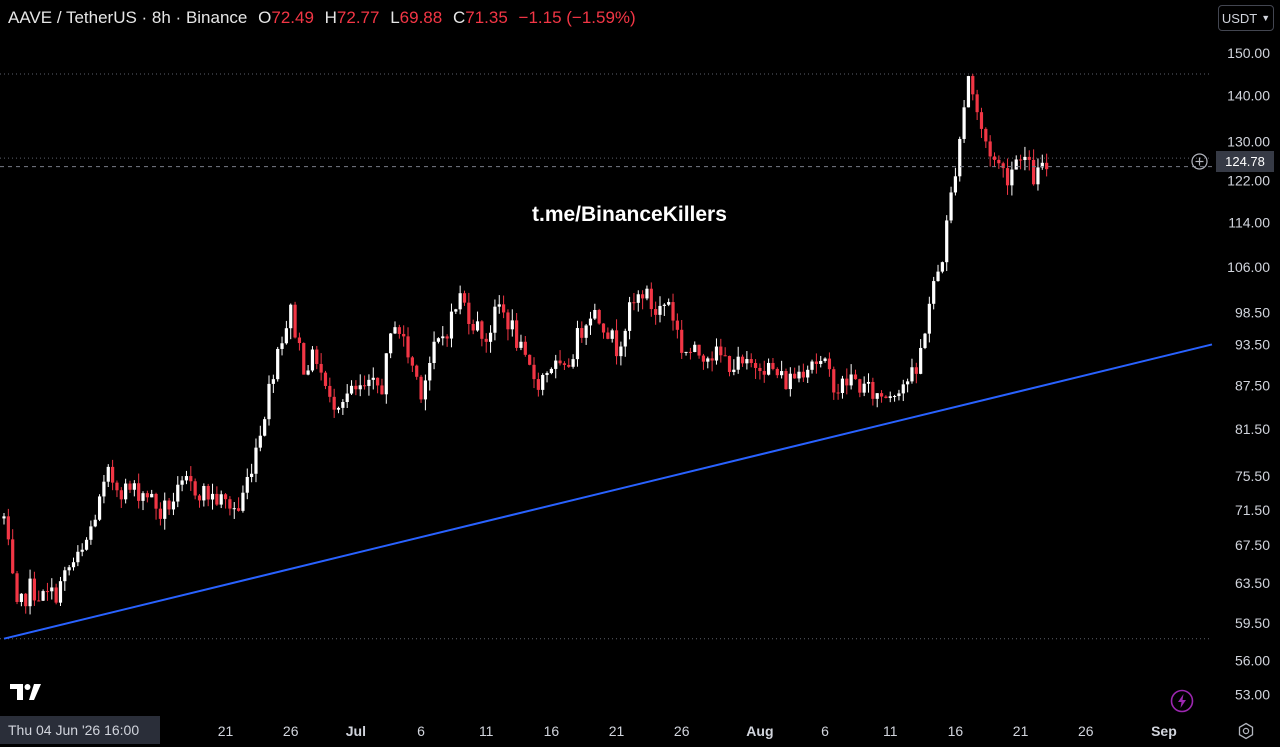 Image resolution: width=1280 pixels, height=747 pixels. What do you see at coordinates (1249, 222) in the screenshot?
I see `y-tick-label: 114.00` at bounding box center [1249, 222].